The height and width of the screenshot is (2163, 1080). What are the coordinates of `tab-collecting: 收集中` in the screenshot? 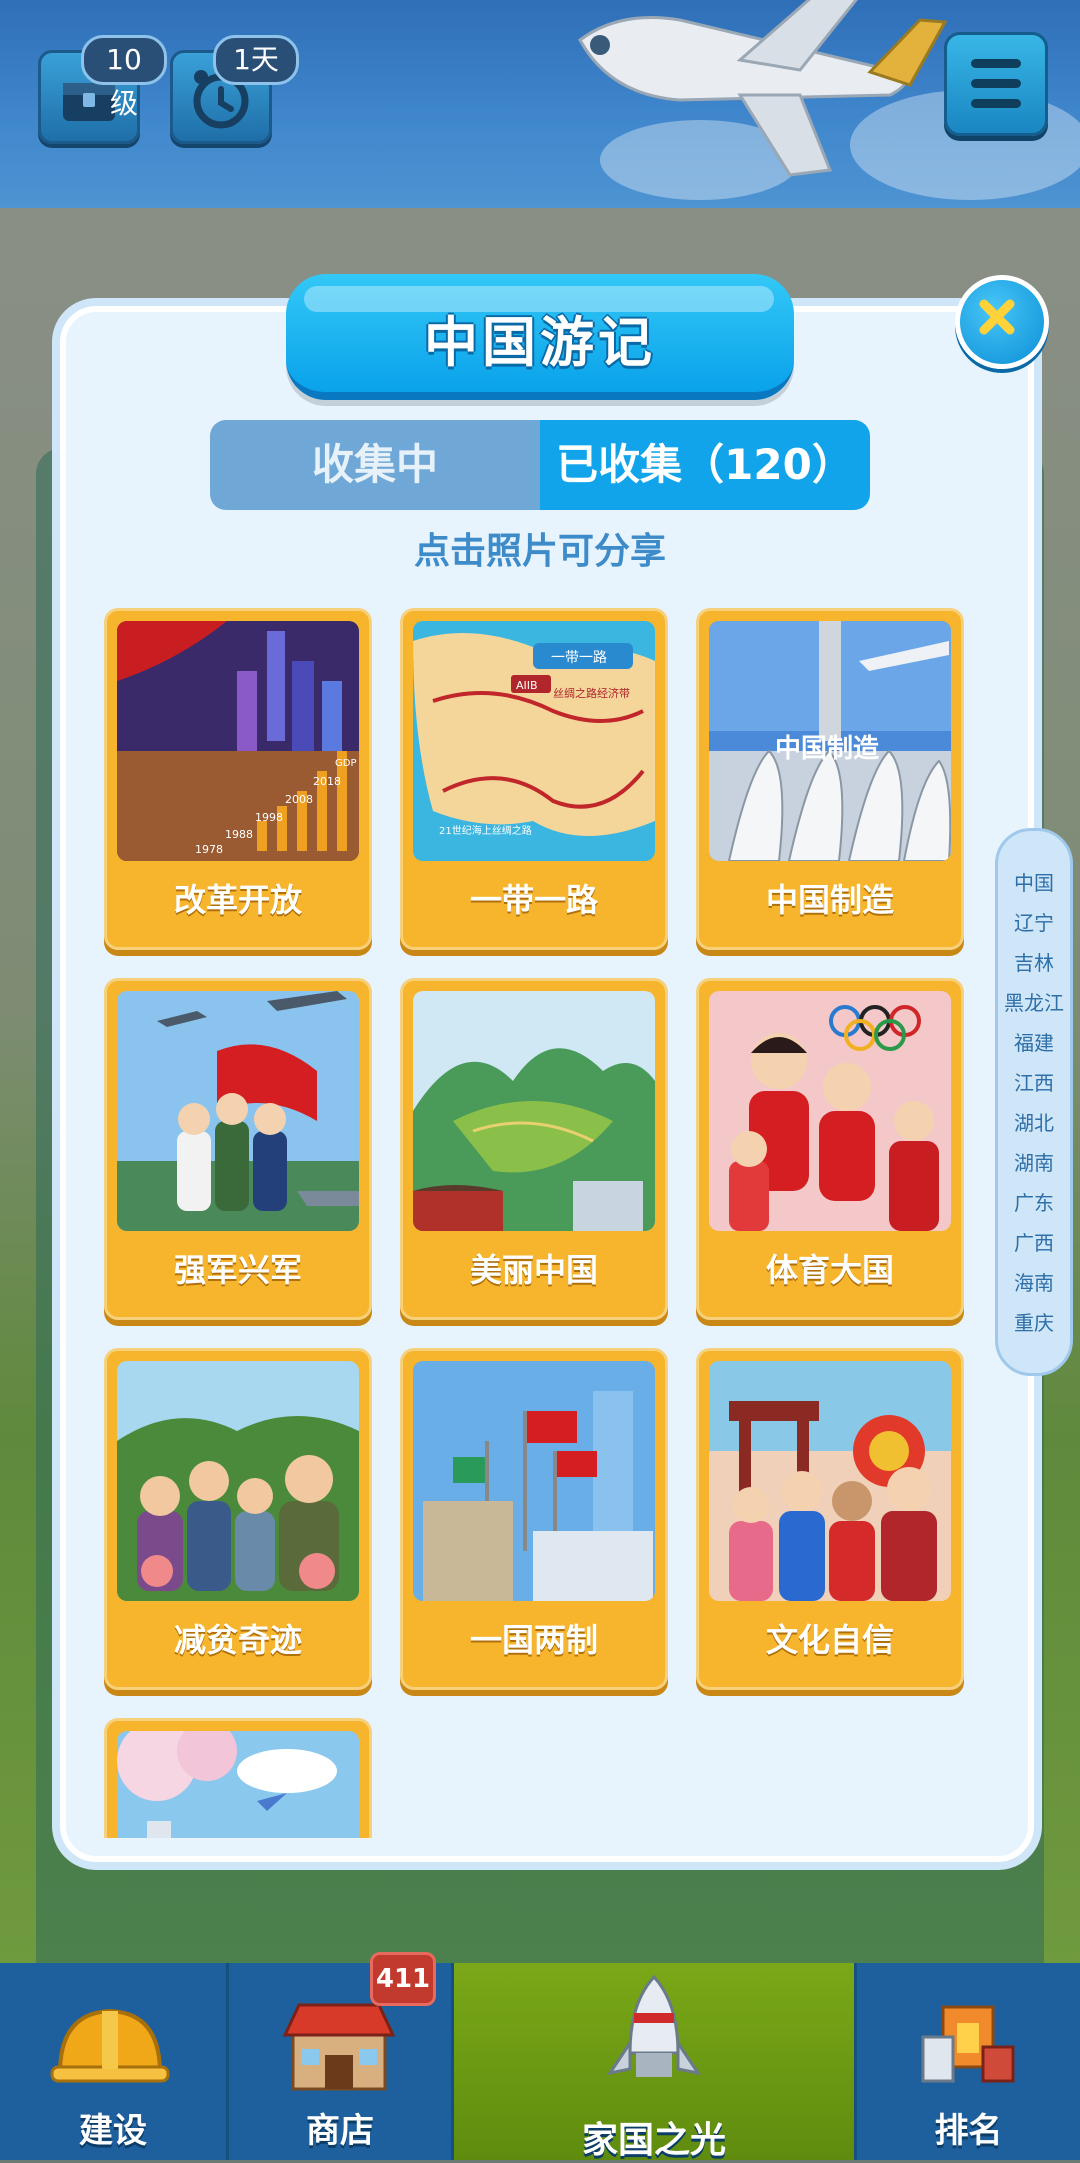 It's located at (375, 465).